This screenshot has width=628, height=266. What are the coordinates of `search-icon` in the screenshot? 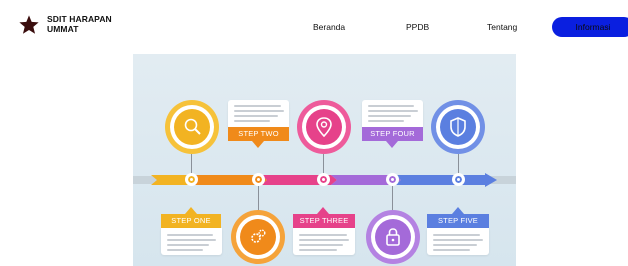 It's located at (192, 126).